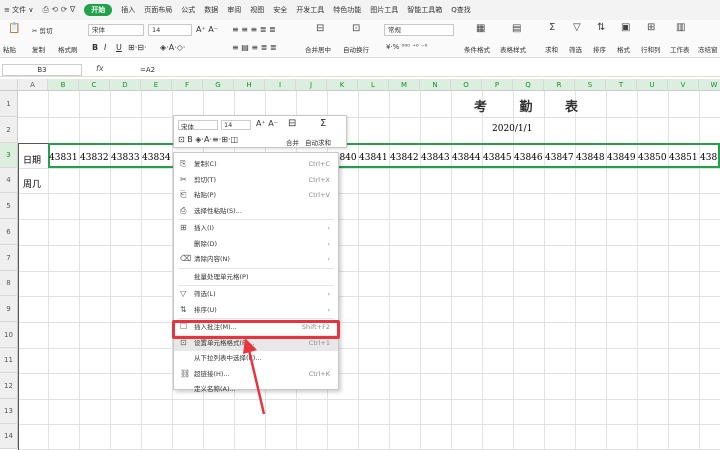 Image resolution: width=720 pixels, height=450 pixels. Describe the element at coordinates (559, 85) in the screenshot. I see `column-header-r: R` at that location.